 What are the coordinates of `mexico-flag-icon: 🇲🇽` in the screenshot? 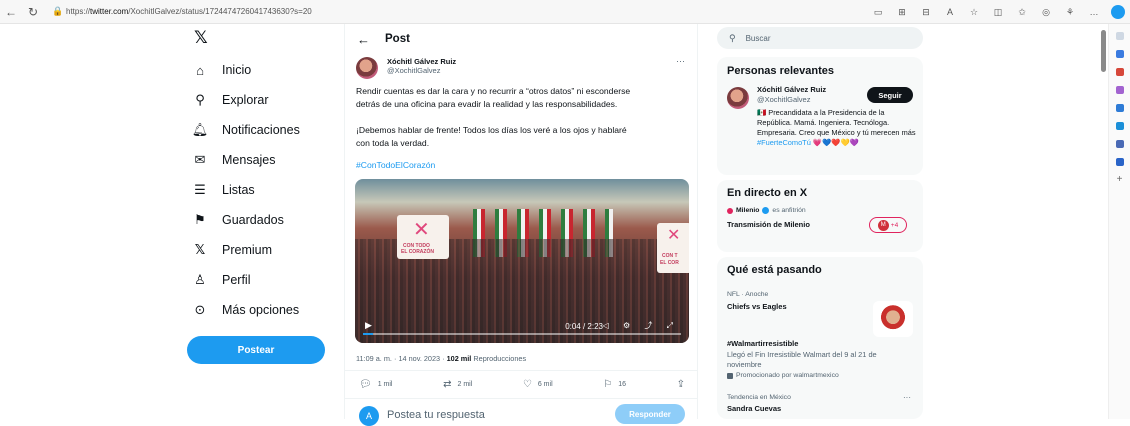 It's located at (762, 112).